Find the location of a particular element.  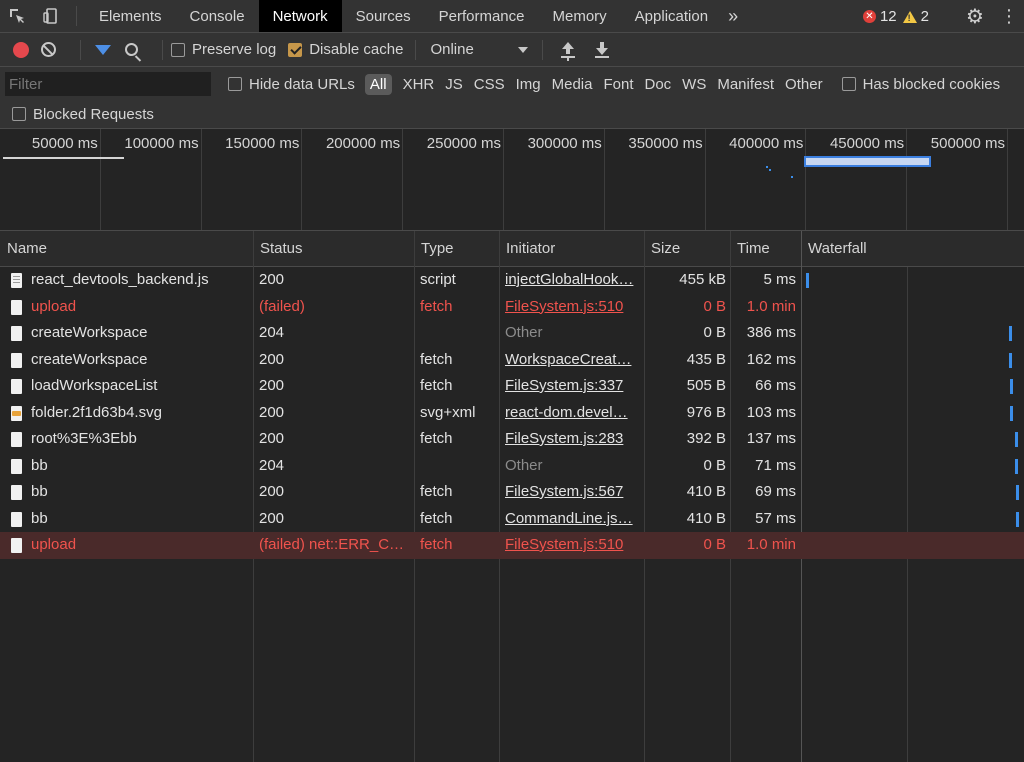

type-filter-xhr: XHR is located at coordinates (419, 84).